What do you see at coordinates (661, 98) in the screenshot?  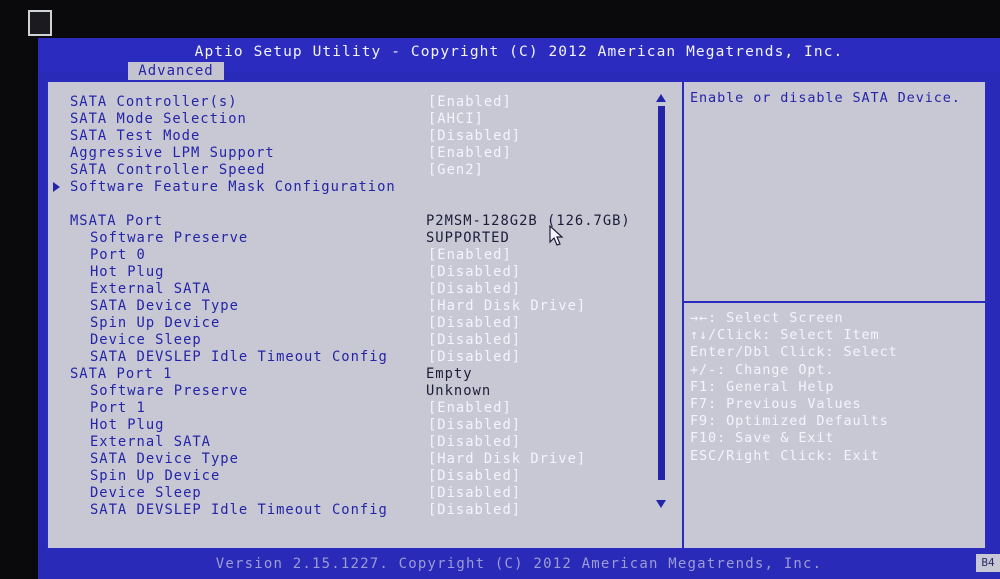 I see `scroll-up-arrow-icon` at bounding box center [661, 98].